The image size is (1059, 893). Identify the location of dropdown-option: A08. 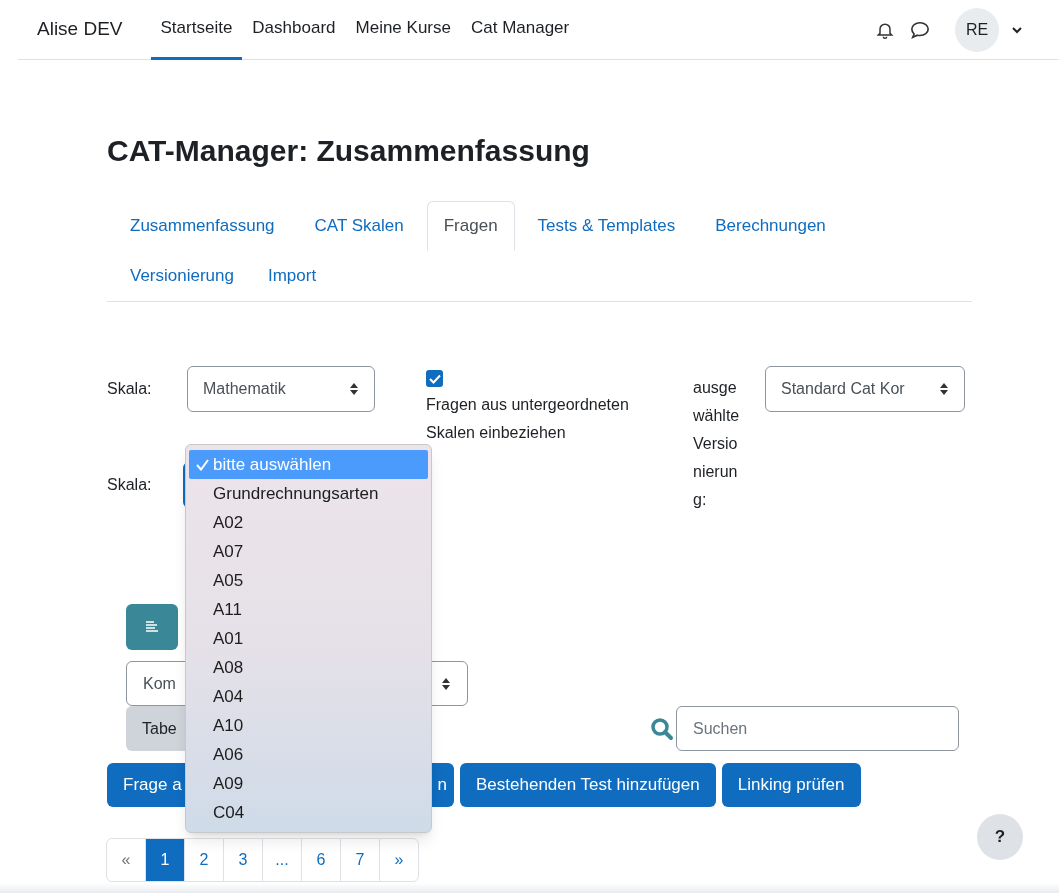
(308, 667).